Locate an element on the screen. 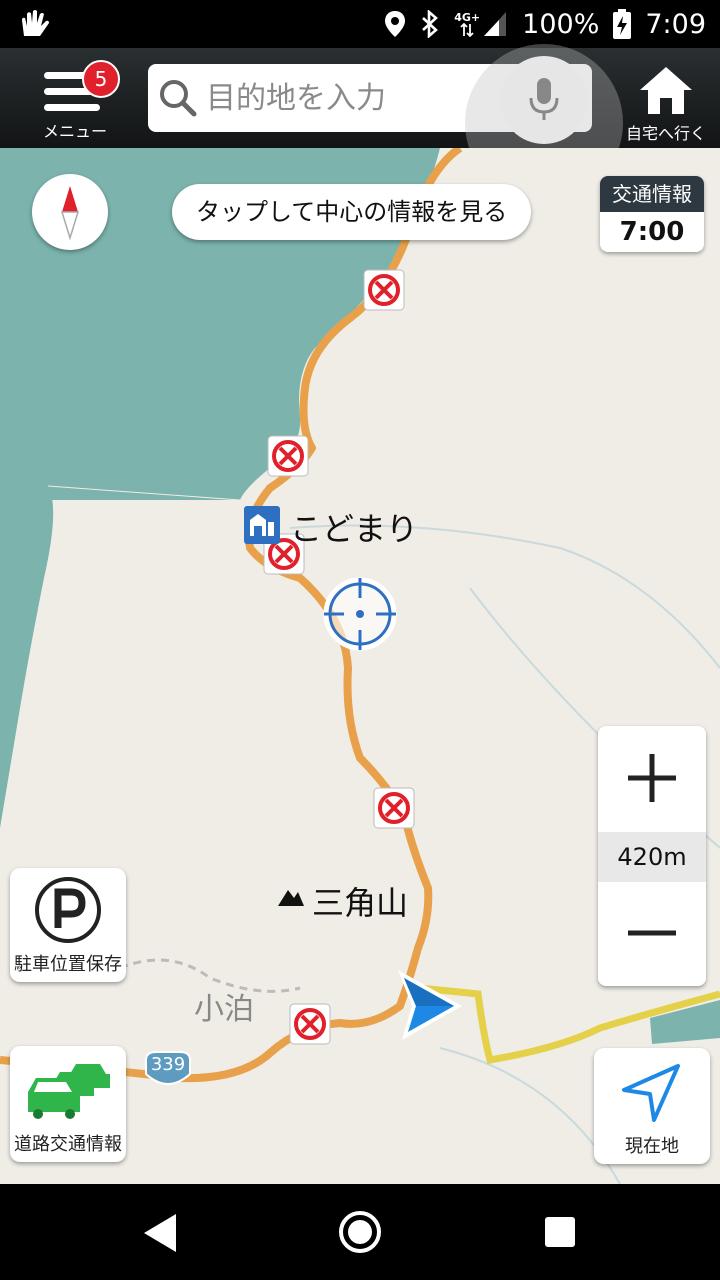 The width and height of the screenshot is (720, 1280). route-number-label: 339 is located at coordinates (168, 1064).